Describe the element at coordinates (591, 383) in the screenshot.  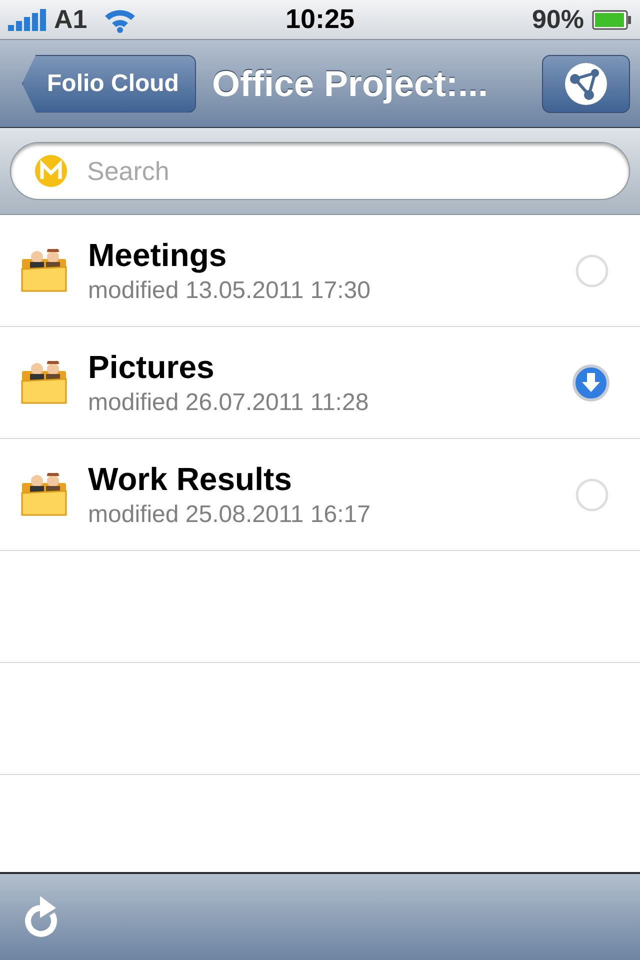
I see `download-icon` at that location.